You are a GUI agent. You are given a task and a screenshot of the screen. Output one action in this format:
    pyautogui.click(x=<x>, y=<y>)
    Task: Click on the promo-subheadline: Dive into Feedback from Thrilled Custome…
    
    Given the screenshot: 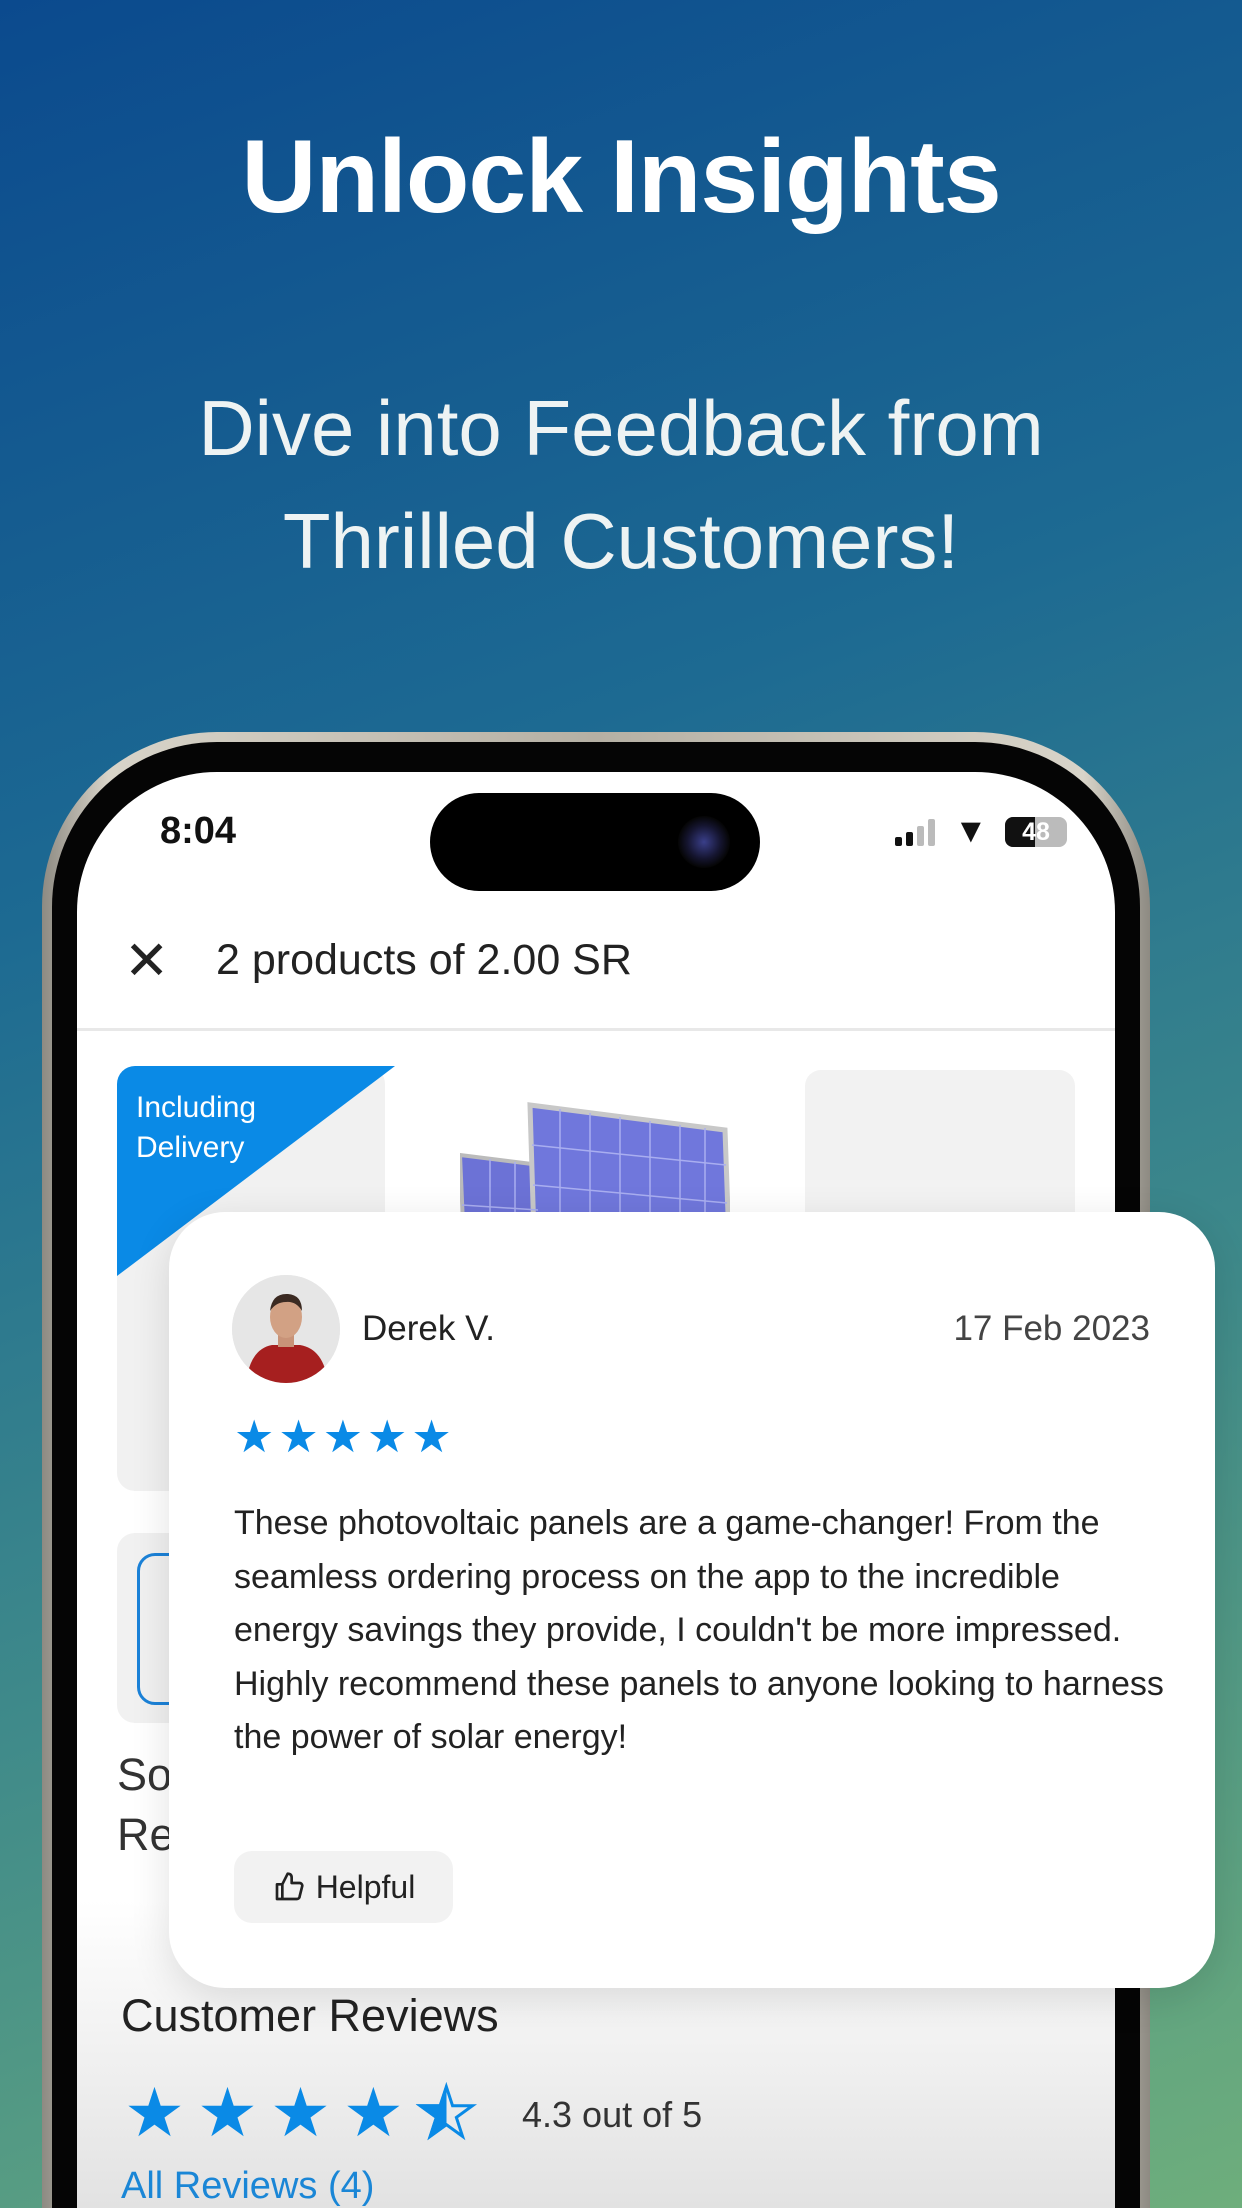 What is the action you would take?
    pyautogui.click(x=621, y=484)
    